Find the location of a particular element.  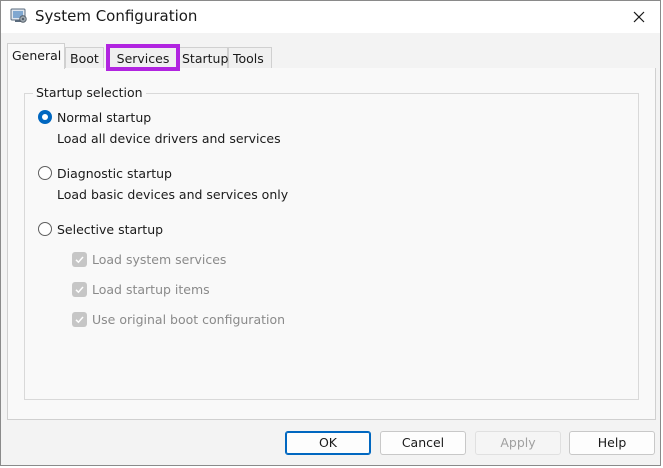

tab-general-label: General is located at coordinates (37, 55).